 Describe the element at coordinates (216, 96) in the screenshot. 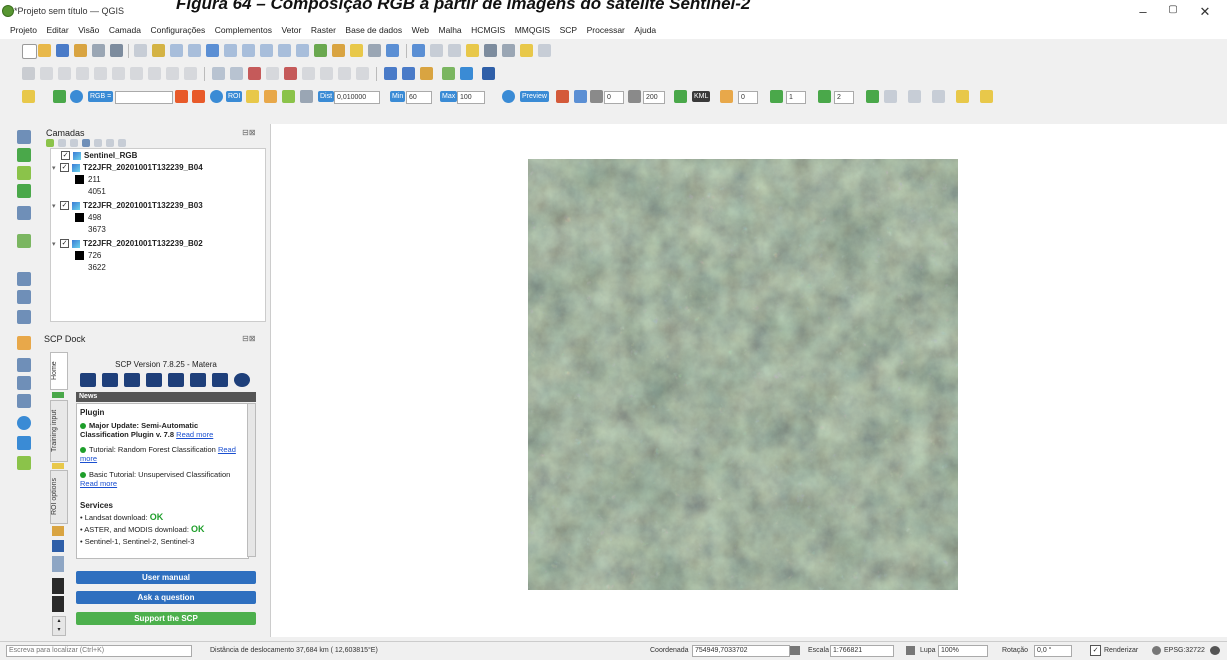

I see `zoom-temp-roi-icon` at that location.